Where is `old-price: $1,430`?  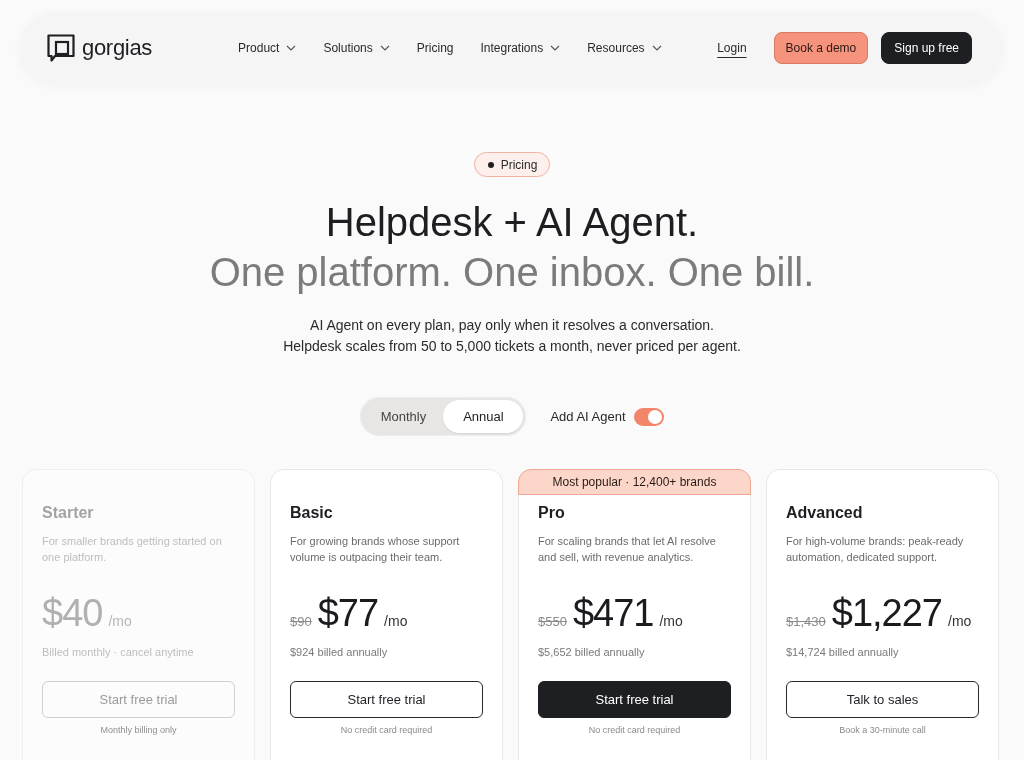
old-price: $1,430 is located at coordinates (806, 621).